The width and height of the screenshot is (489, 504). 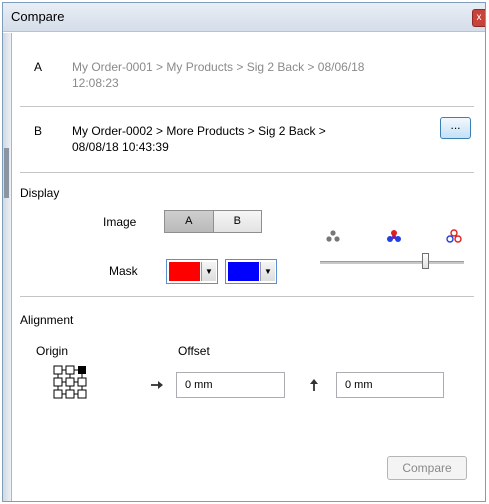 I want to click on mask-label: Mask, so click(x=123, y=271).